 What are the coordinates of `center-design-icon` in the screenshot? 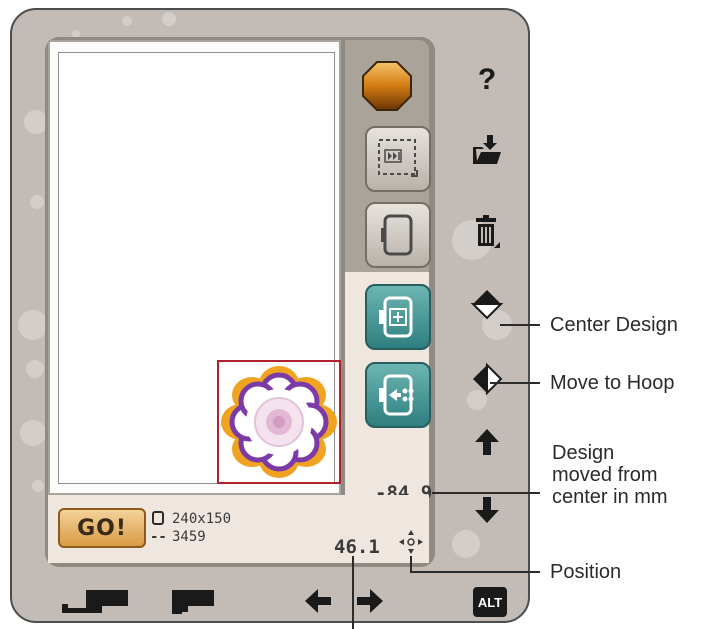 It's located at (396, 317).